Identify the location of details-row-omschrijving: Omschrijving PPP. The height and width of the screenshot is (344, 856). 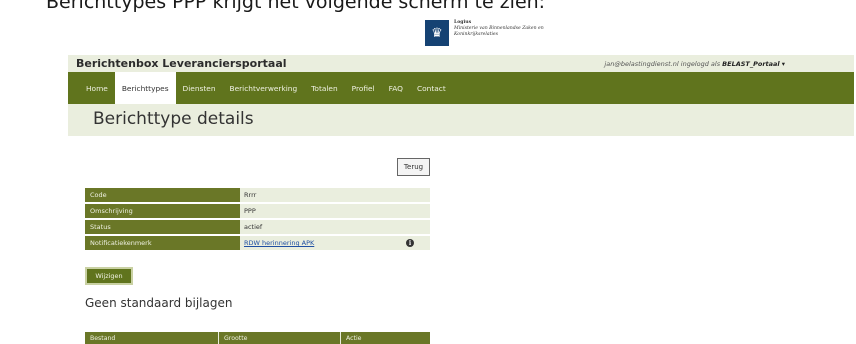
(257, 211).